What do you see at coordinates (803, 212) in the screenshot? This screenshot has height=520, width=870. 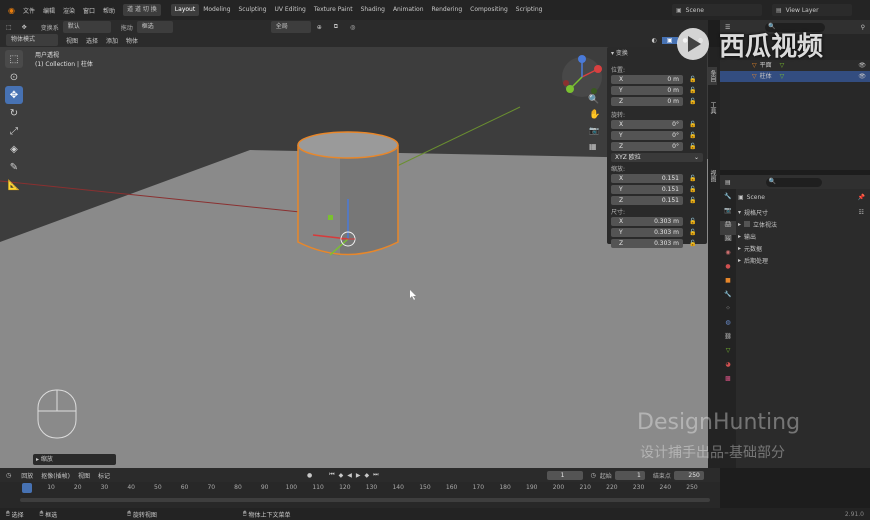 I see `panel-format: ▾ 规格尺寸 ☷` at bounding box center [803, 212].